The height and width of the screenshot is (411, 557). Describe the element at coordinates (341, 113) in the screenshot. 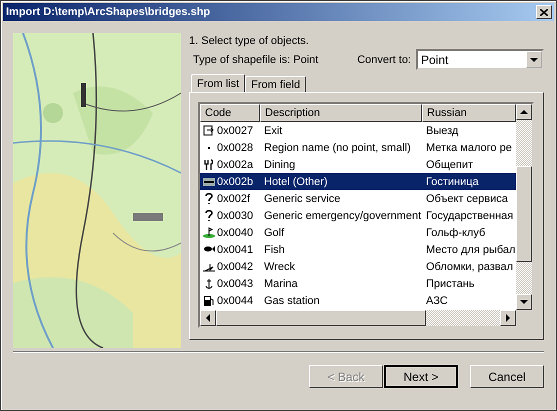

I see `column-header: Description` at that location.